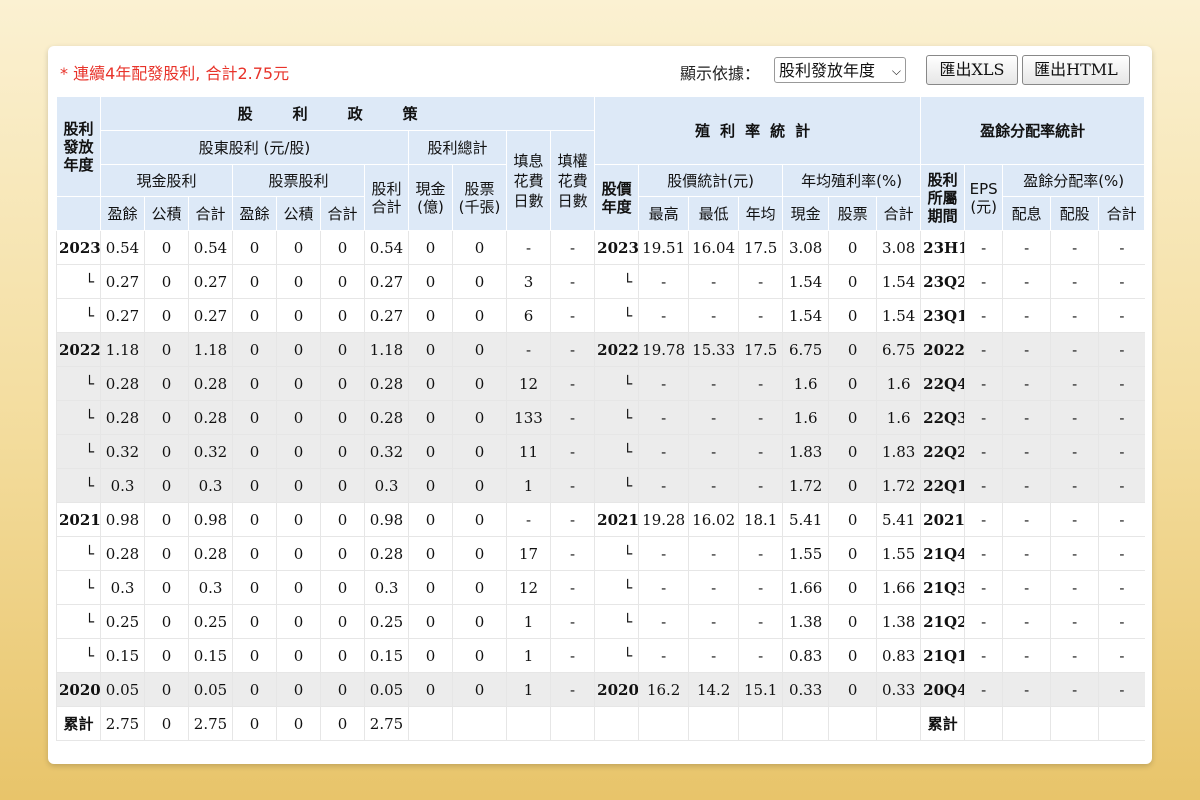  What do you see at coordinates (942, 315) in the screenshot?
I see `table-cell: 23Q1` at bounding box center [942, 315].